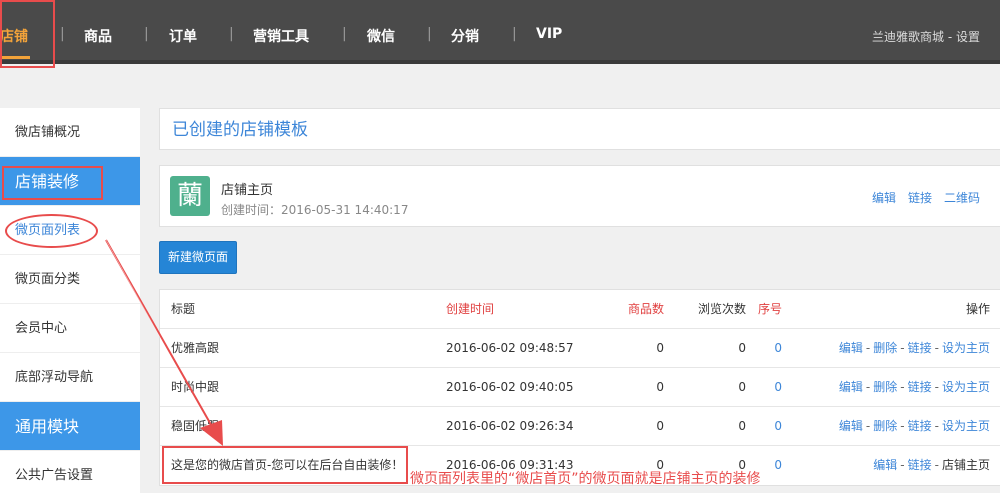  I want to click on header-order: 序号, so click(770, 309).